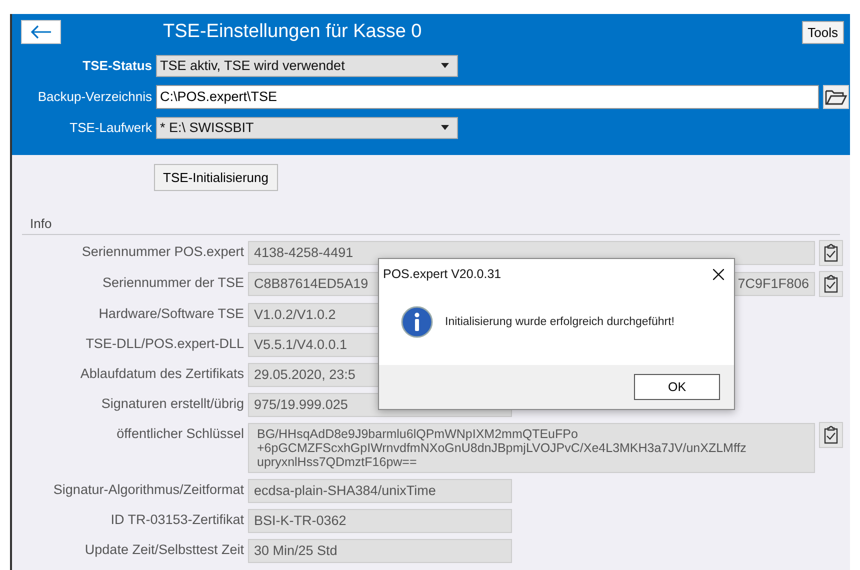  I want to click on section-title: Info, so click(41, 223).